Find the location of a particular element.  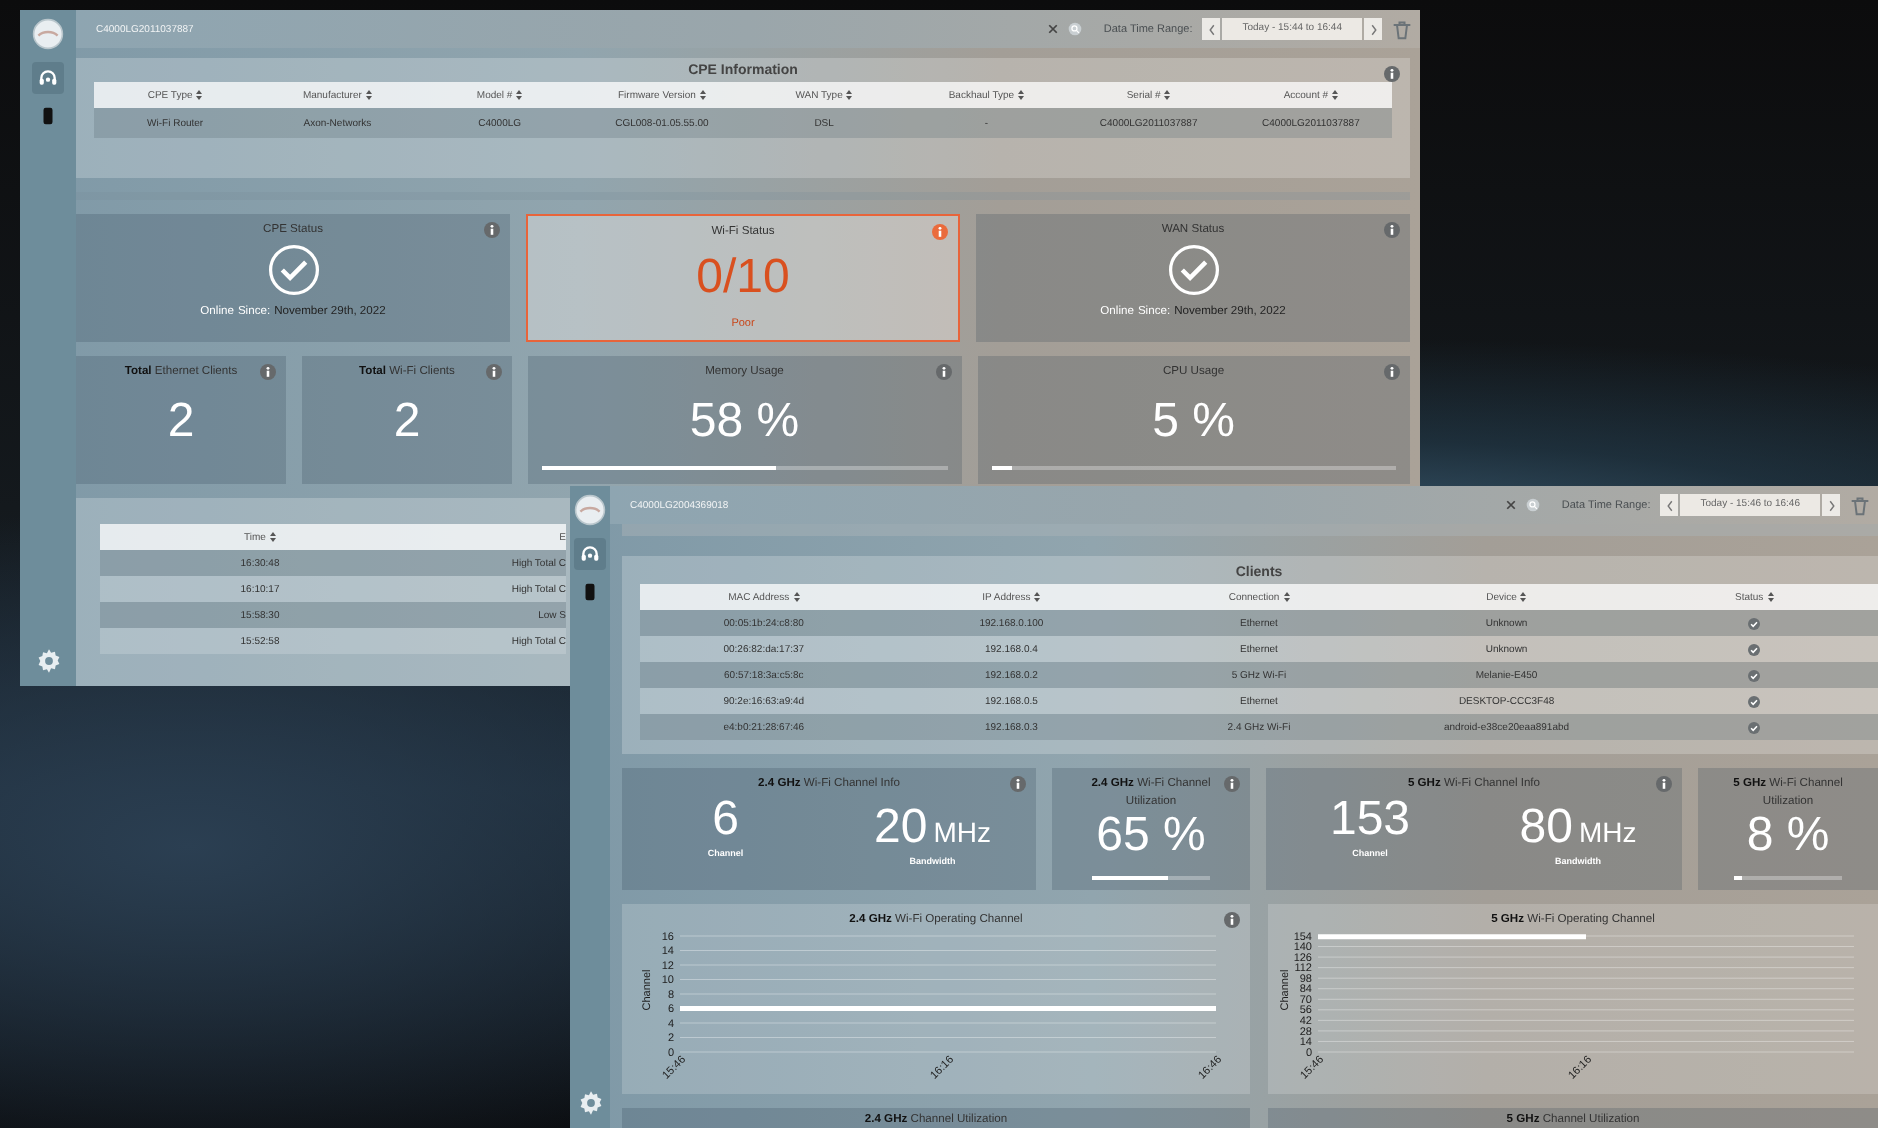

score-value: 0/10 is located at coordinates (743, 278).